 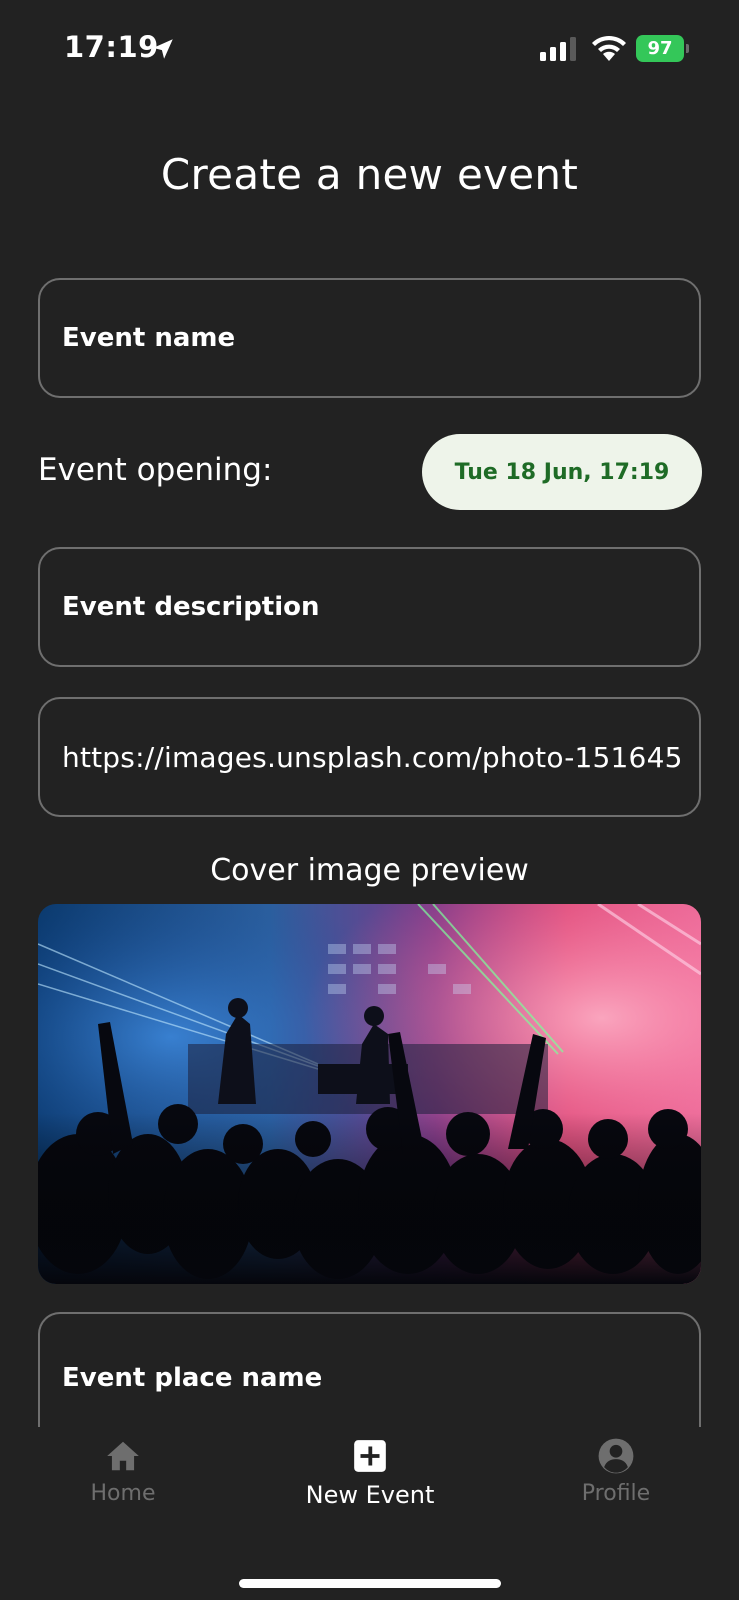 What do you see at coordinates (616, 1456) in the screenshot?
I see `user-circle-icon` at bounding box center [616, 1456].